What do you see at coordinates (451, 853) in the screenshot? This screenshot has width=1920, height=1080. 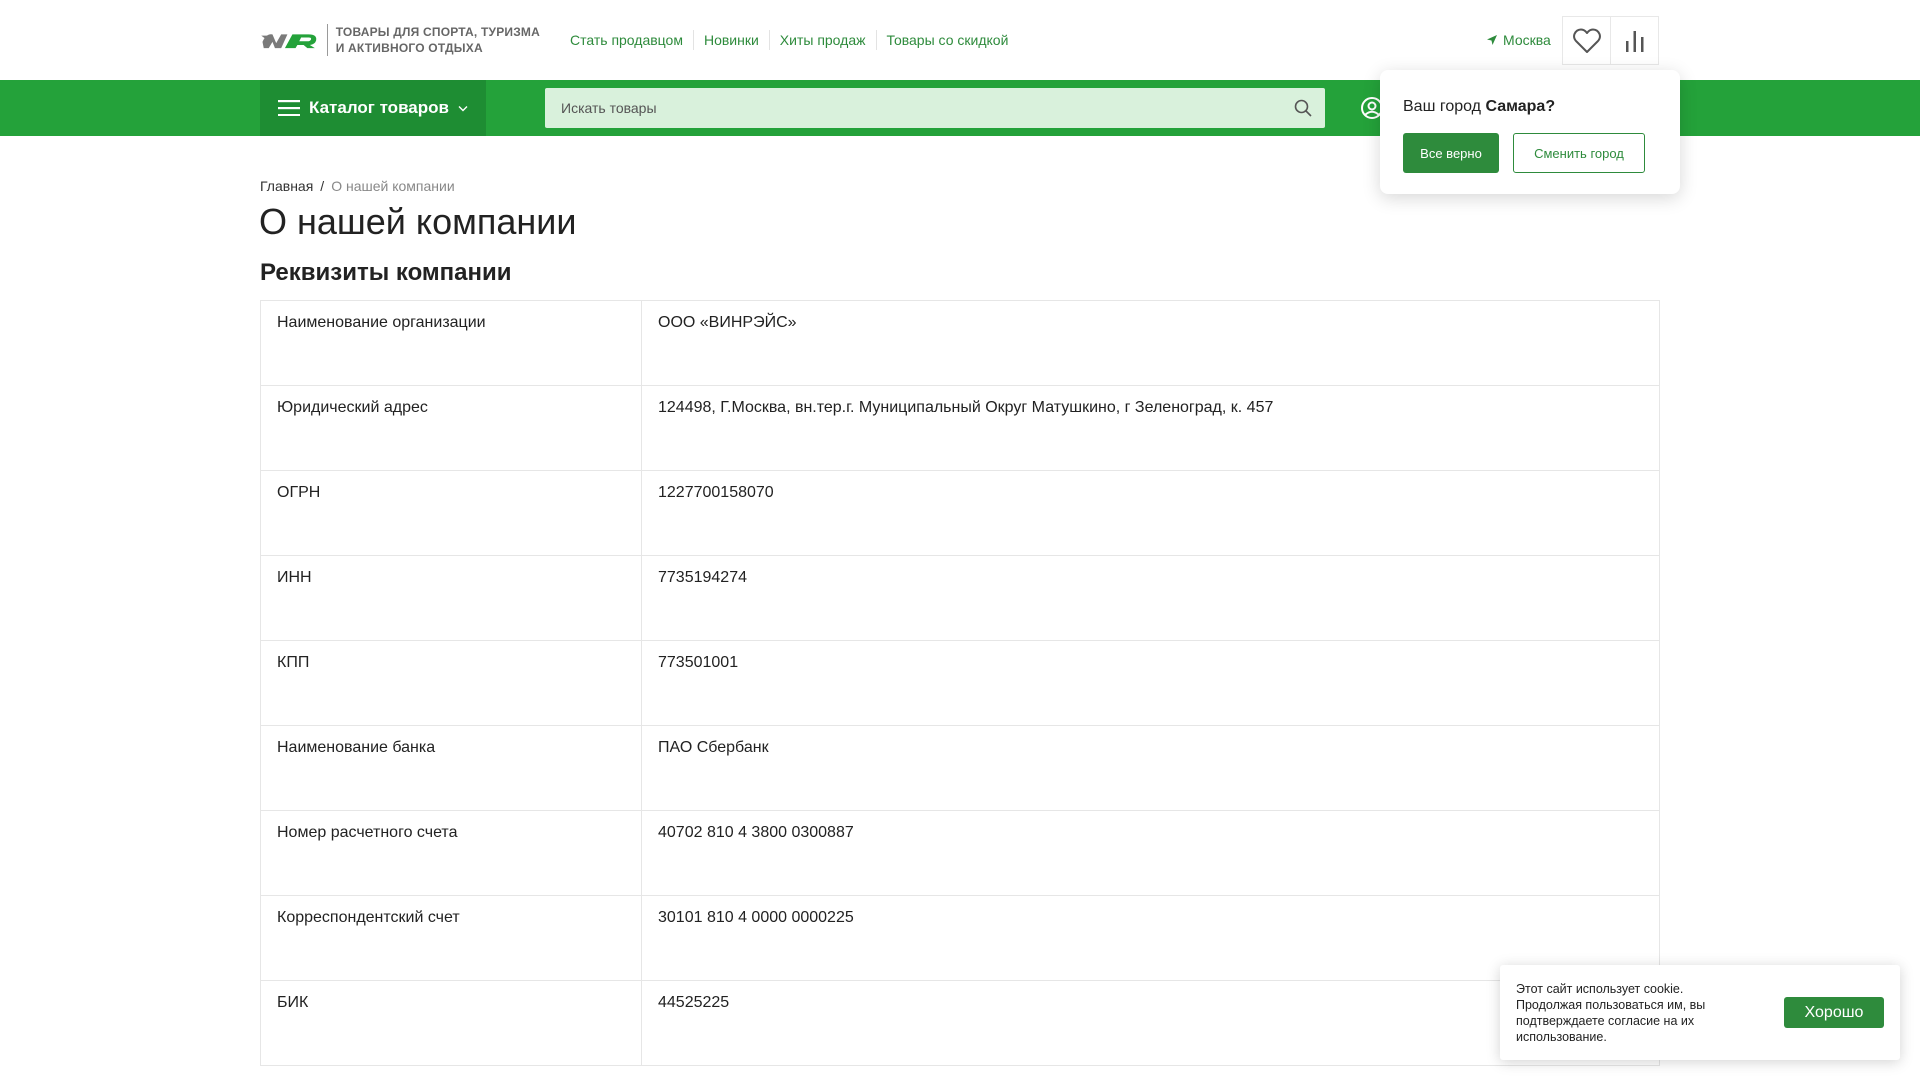 I see `row-key: Номер расчетного счета` at bounding box center [451, 853].